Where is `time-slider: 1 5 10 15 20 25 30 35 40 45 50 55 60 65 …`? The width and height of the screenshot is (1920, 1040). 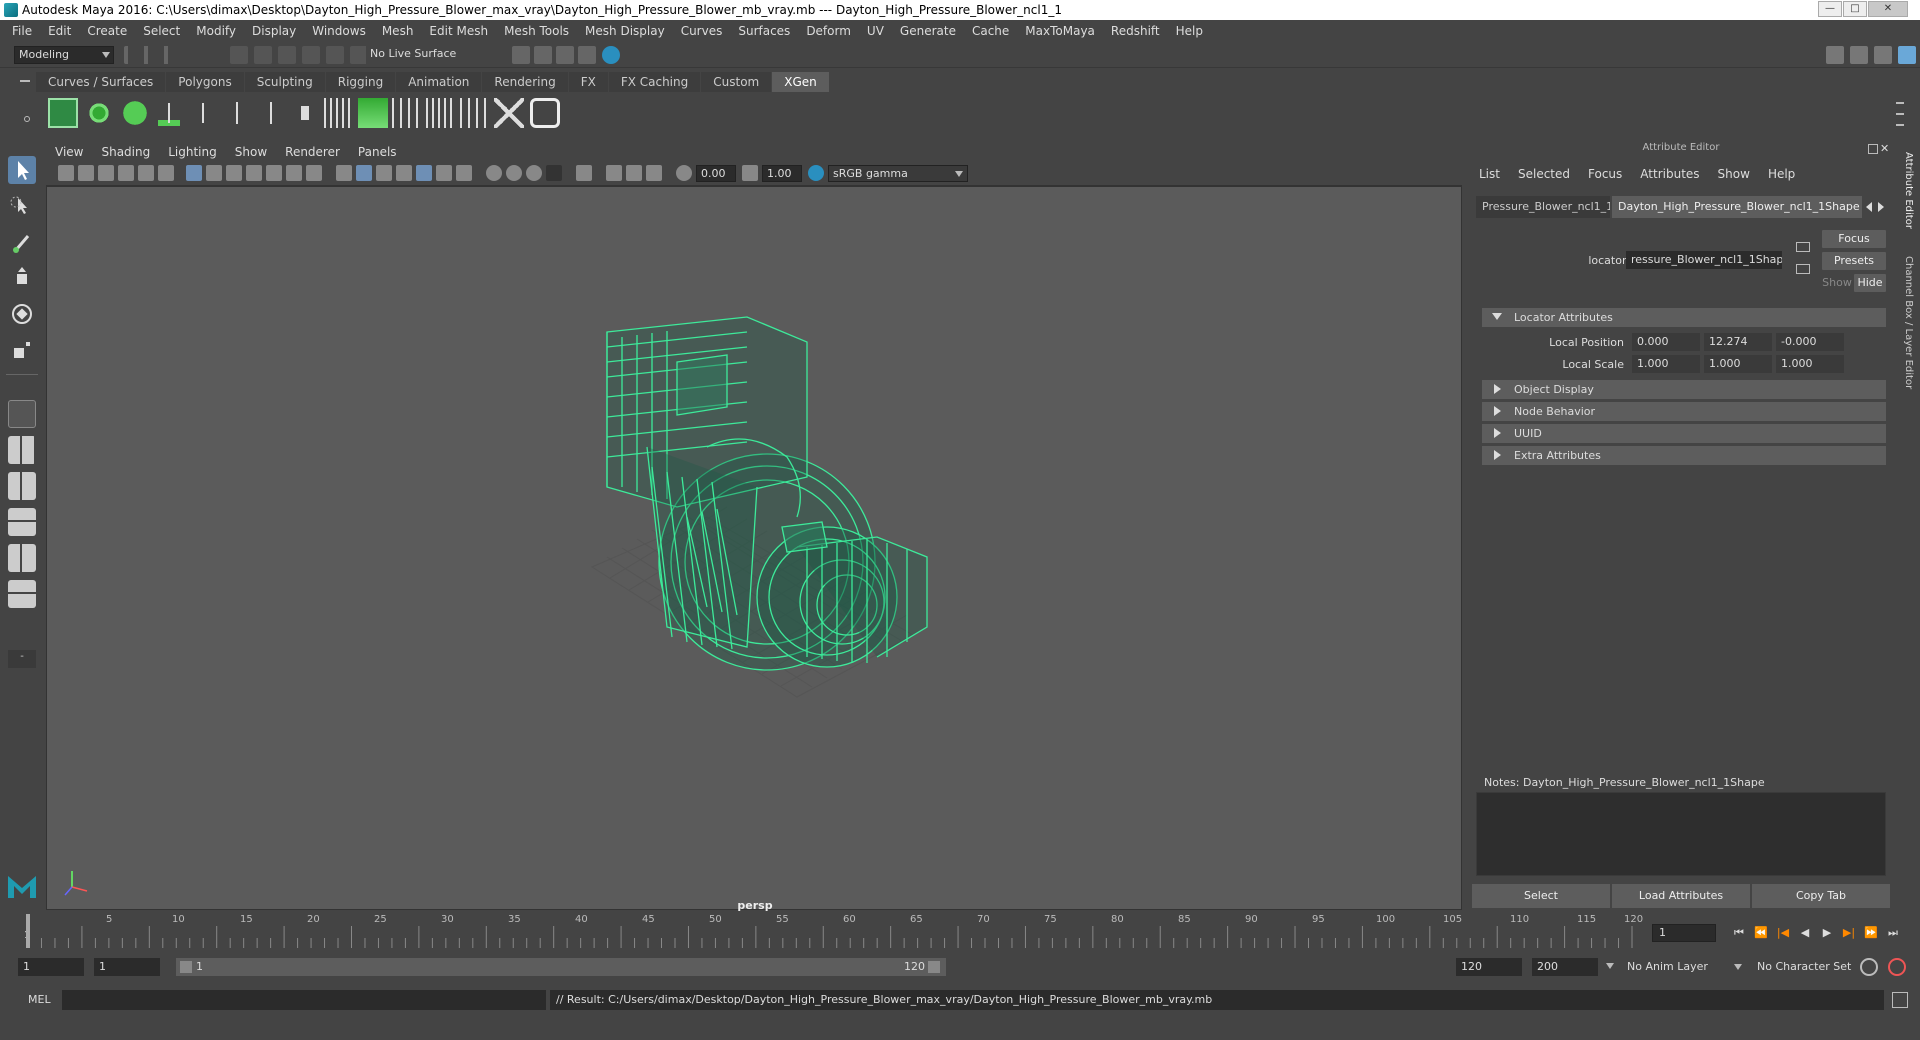
time-slider: 1 5 10 15 20 25 30 35 40 45 50 55 60 65 … is located at coordinates (831, 931).